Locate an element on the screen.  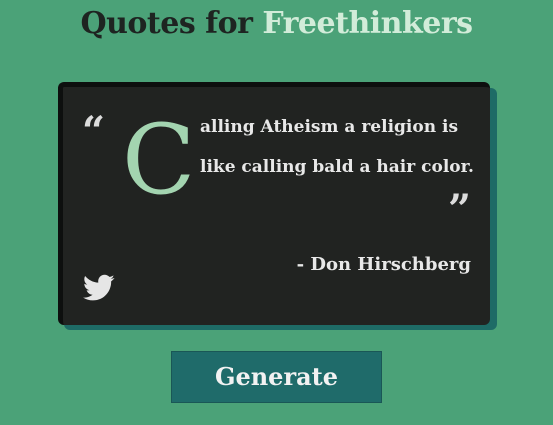
quote-text-line-1: alling Atheism a religion is is located at coordinates (329, 127).